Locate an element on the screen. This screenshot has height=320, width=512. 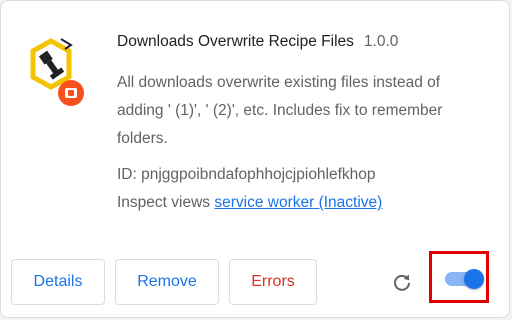
extension-version: 1.0.0 is located at coordinates (381, 41).